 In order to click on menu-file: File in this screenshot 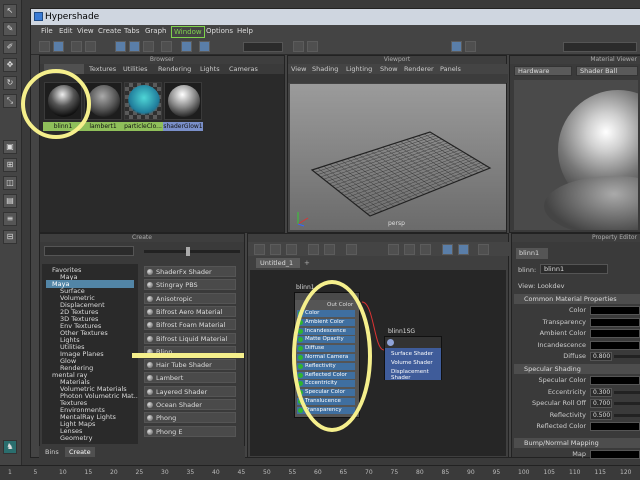, I will do `click(47, 31)`.